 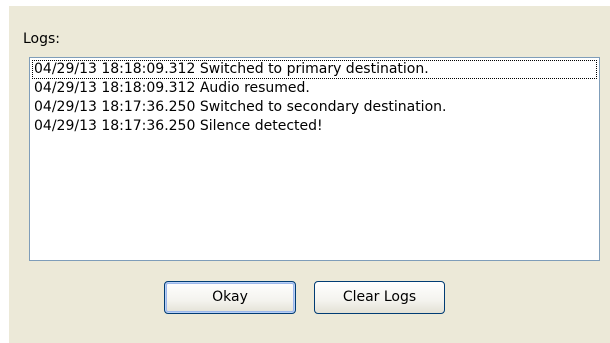 I want to click on okay-button: Okay, so click(x=230, y=297).